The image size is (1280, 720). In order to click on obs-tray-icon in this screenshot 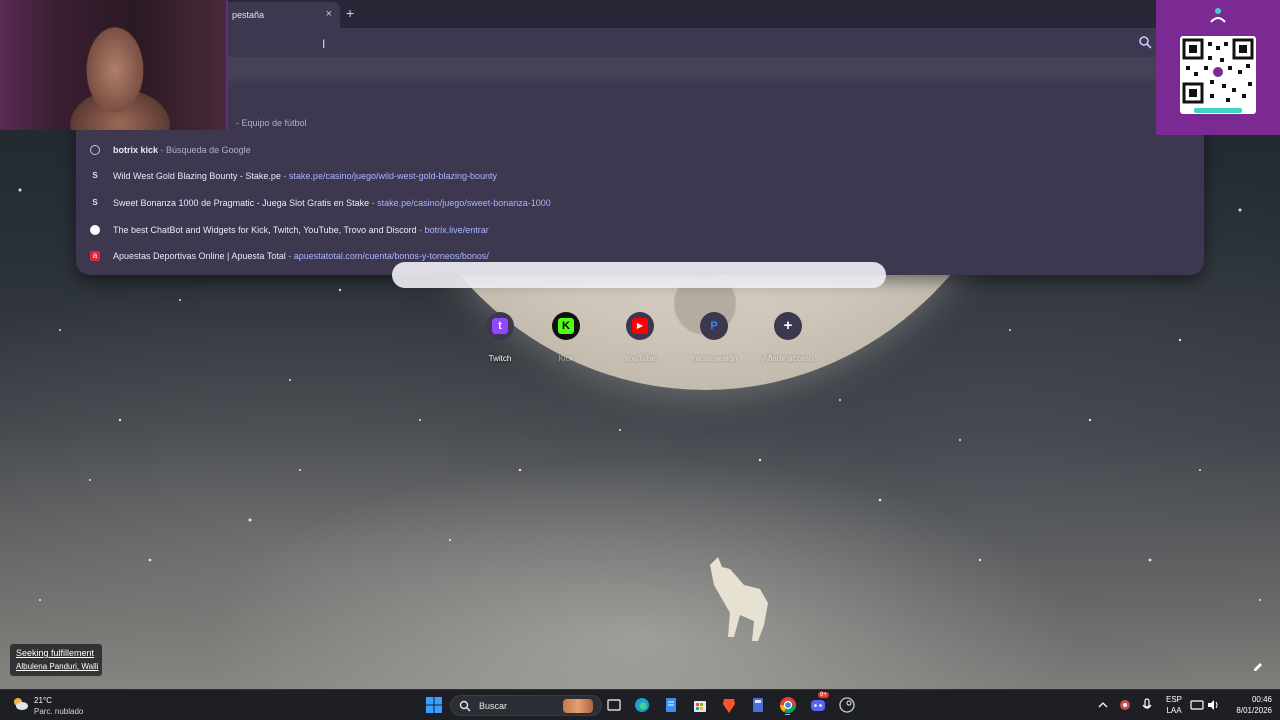, I will do `click(1125, 705)`.